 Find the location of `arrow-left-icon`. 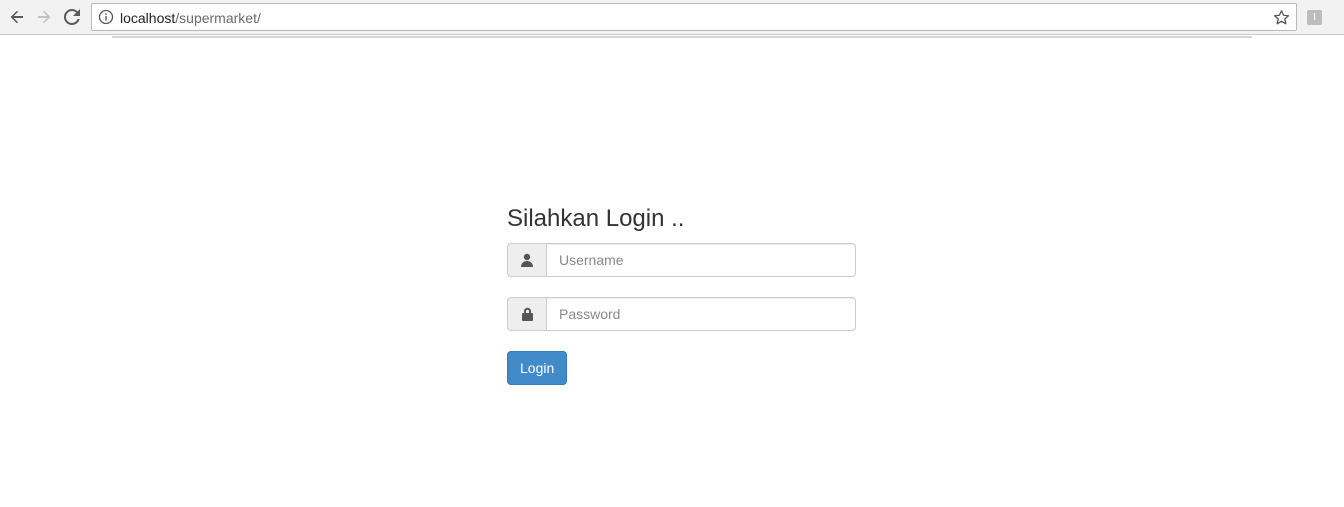

arrow-left-icon is located at coordinates (16, 17).